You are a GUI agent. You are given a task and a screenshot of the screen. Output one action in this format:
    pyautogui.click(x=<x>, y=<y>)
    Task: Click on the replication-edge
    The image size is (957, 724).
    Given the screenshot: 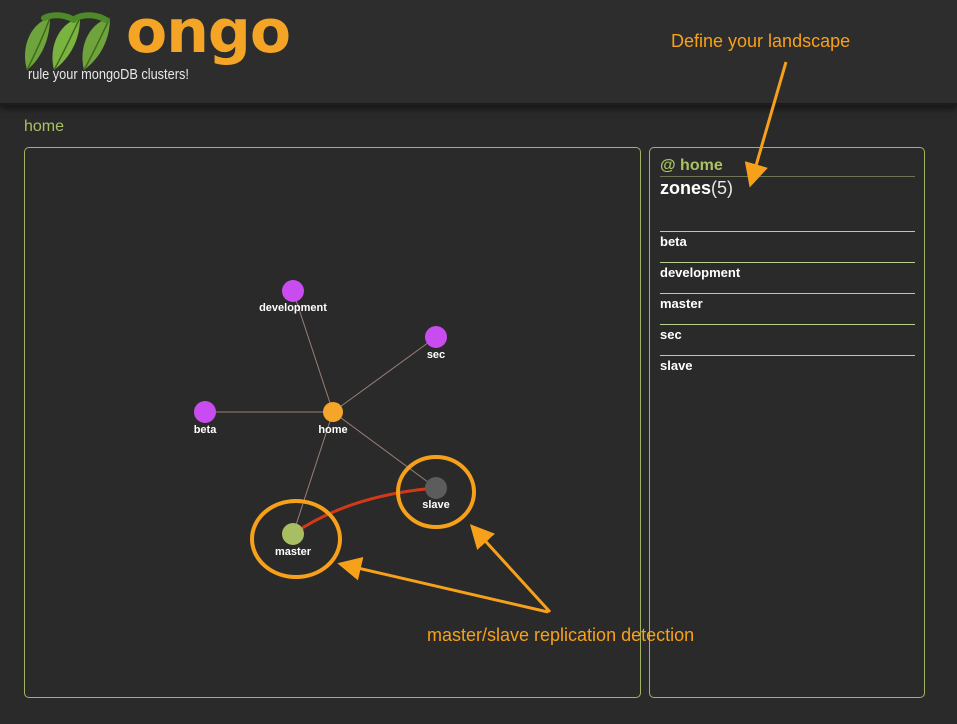 What is the action you would take?
    pyautogui.click(x=364, y=511)
    